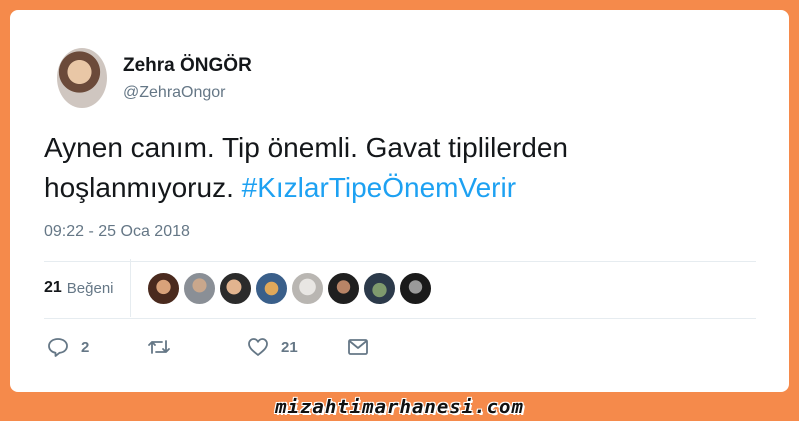 This screenshot has height=421, width=799. I want to click on vertical-divider, so click(130, 288).